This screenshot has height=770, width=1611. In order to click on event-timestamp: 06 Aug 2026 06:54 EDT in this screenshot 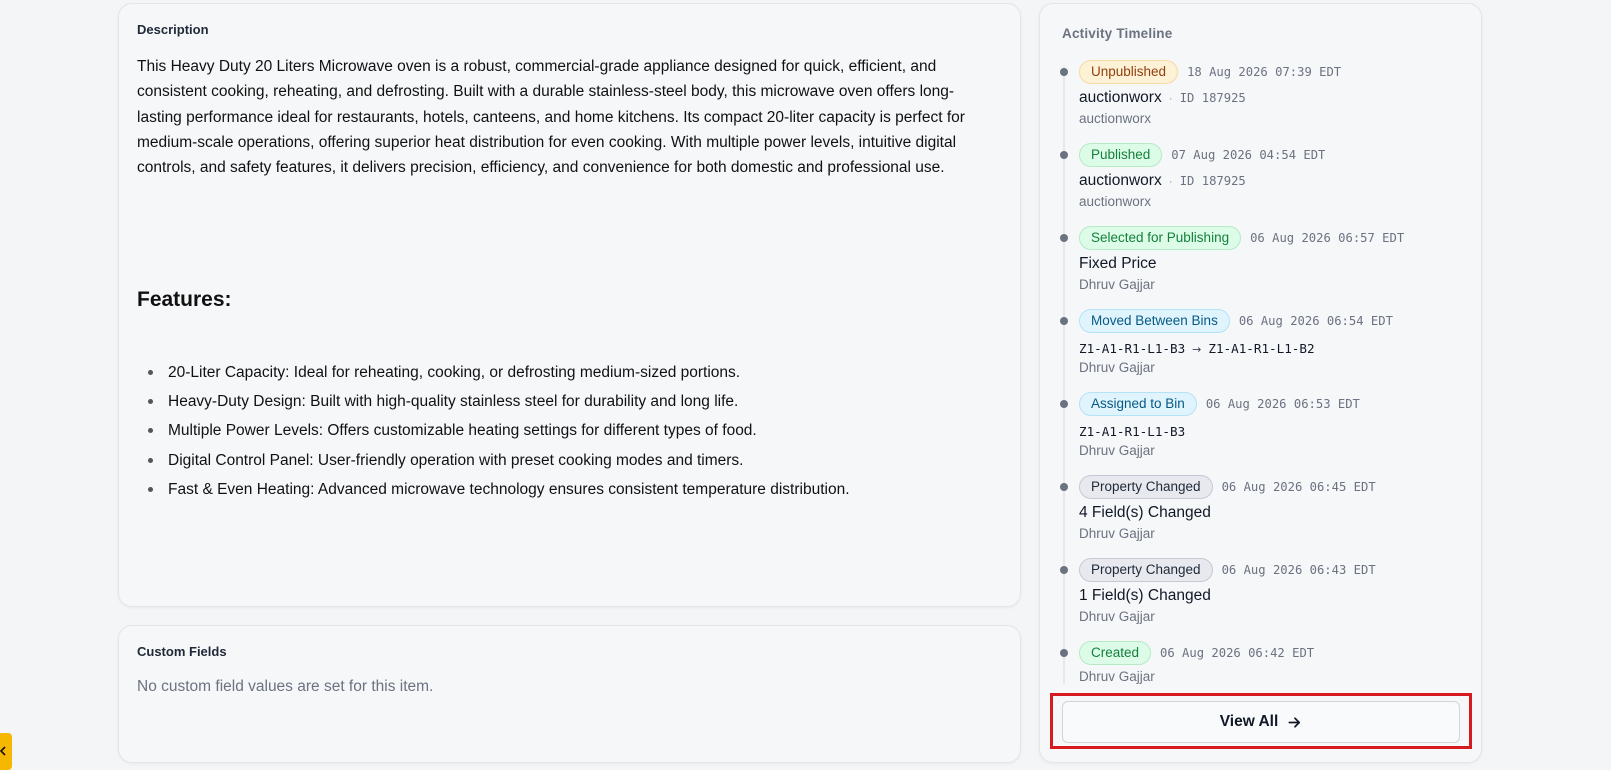, I will do `click(1315, 321)`.